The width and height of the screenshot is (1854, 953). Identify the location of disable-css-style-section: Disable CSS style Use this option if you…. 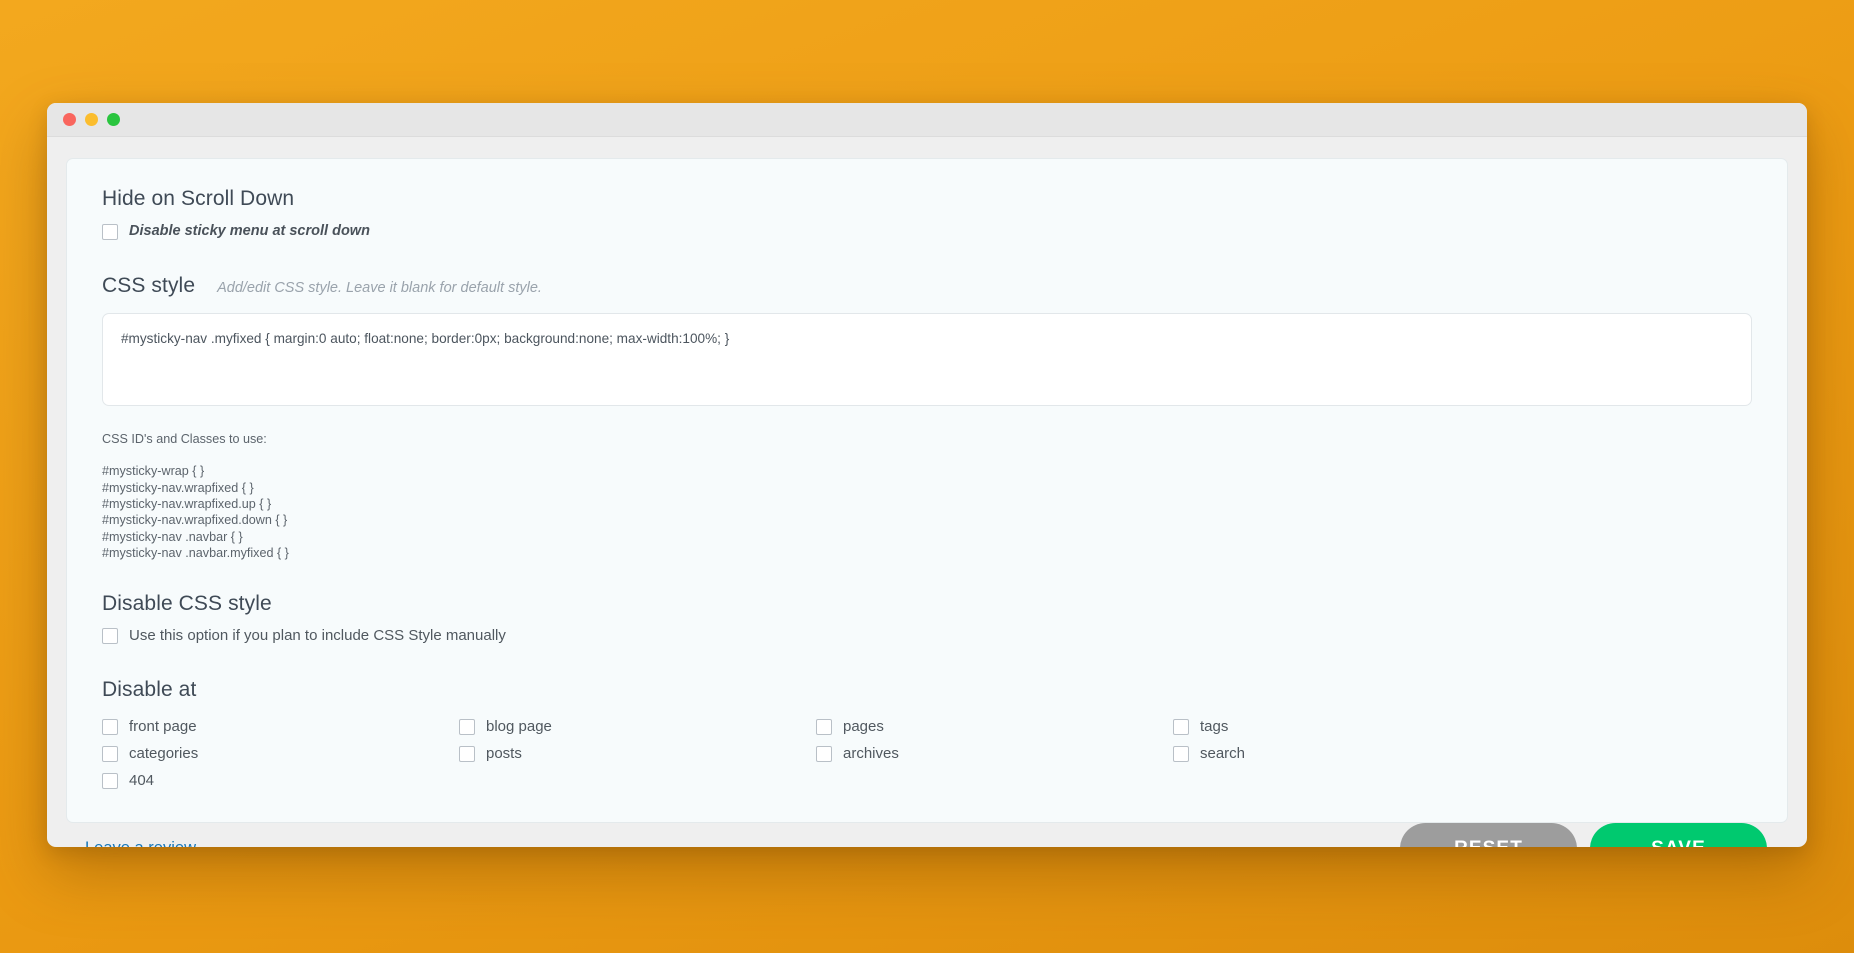
(927, 618).